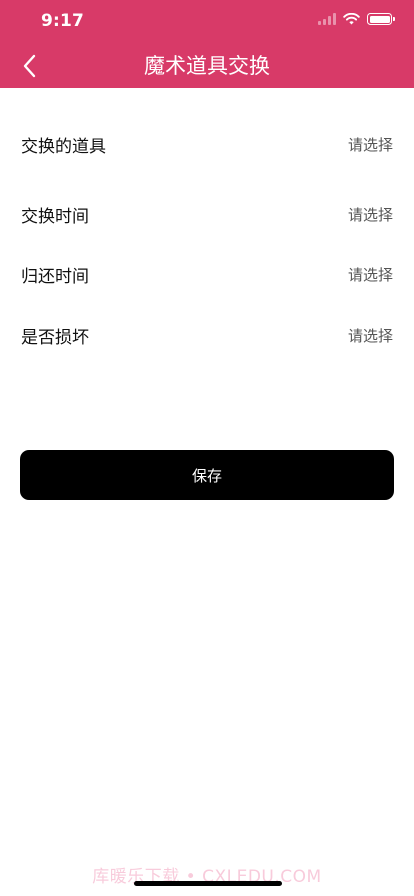 This screenshot has width=414, height=896. Describe the element at coordinates (207, 214) in the screenshot. I see `row-exchange-time: 交换时间 请选择` at that location.